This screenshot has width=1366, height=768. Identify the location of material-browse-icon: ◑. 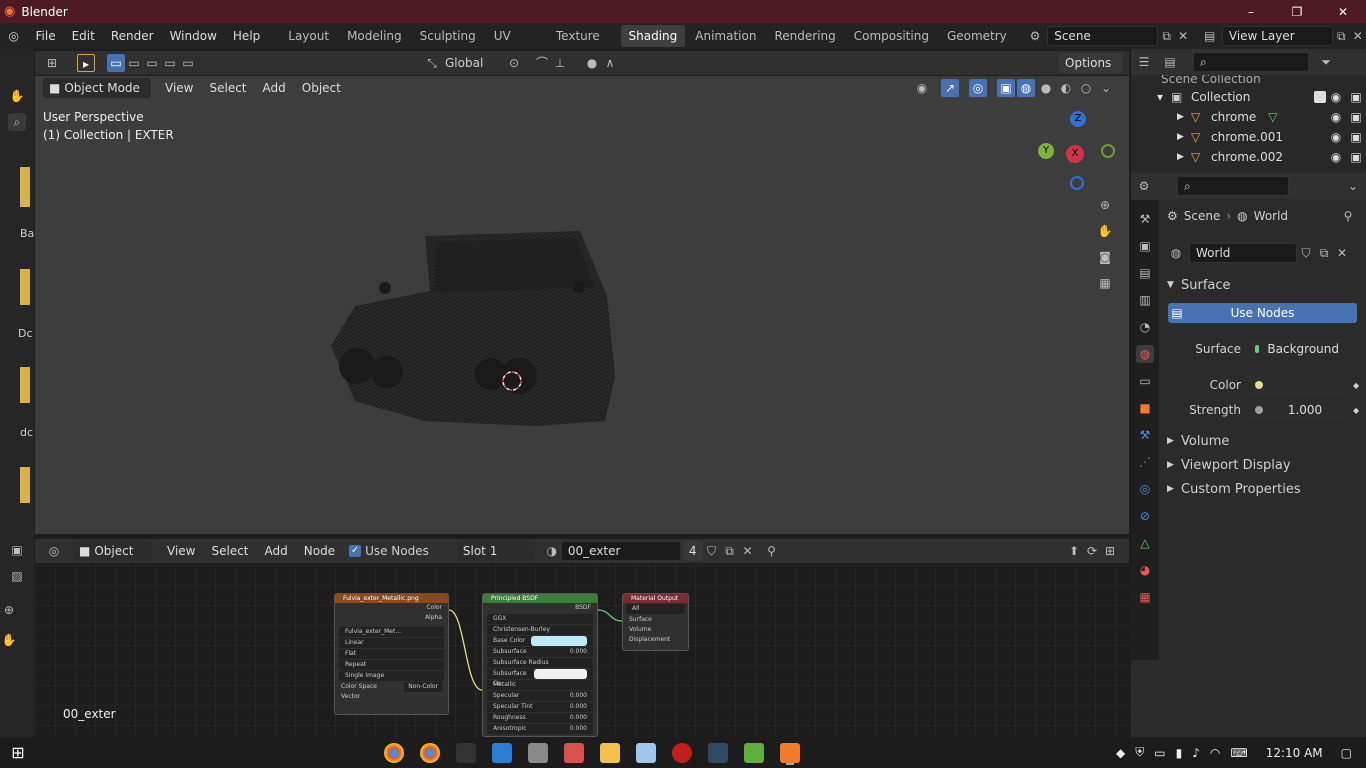
(552, 551).